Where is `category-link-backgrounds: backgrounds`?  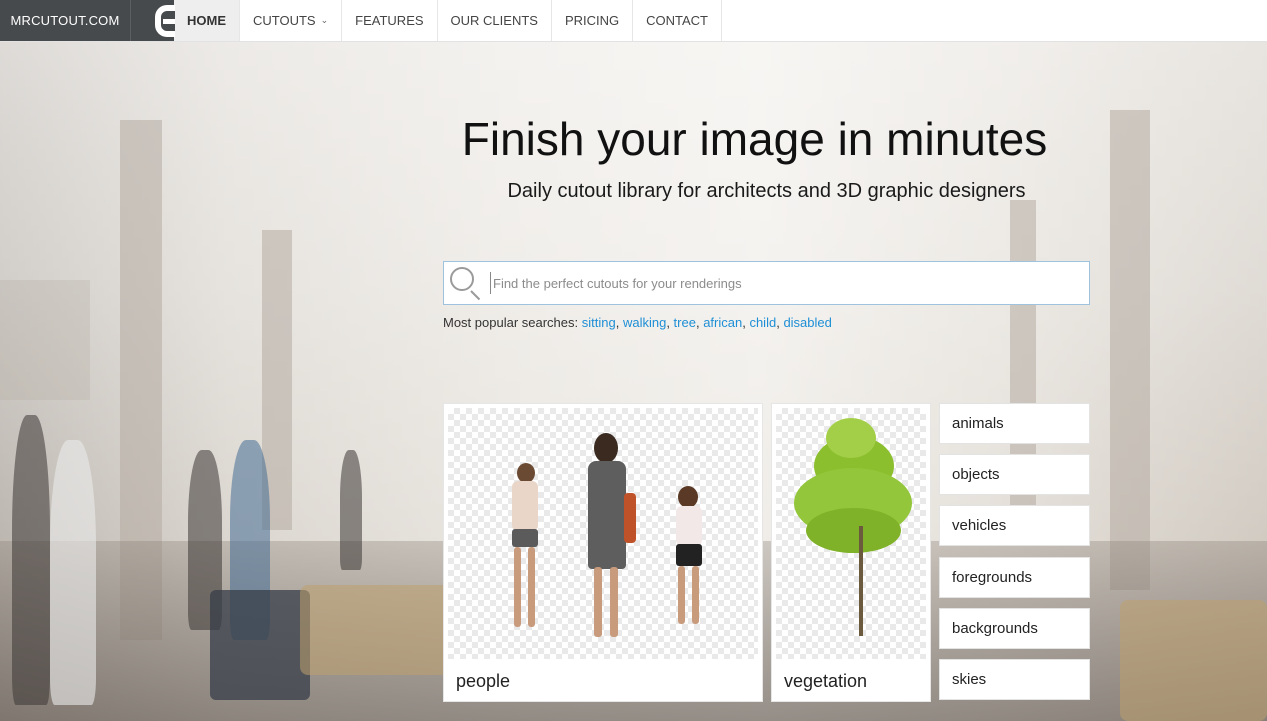 category-link-backgrounds: backgrounds is located at coordinates (1014, 628).